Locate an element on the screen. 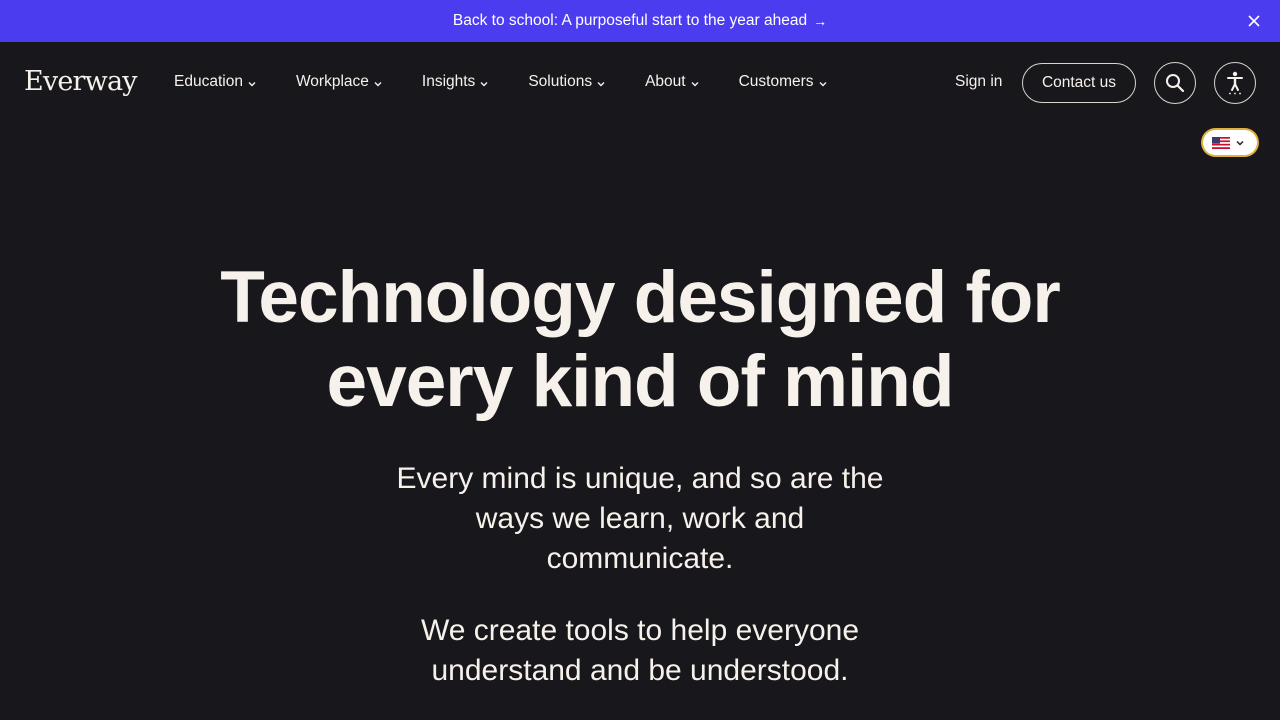 The height and width of the screenshot is (720, 1280). menu-item-customers: Customers is located at coordinates (783, 82).